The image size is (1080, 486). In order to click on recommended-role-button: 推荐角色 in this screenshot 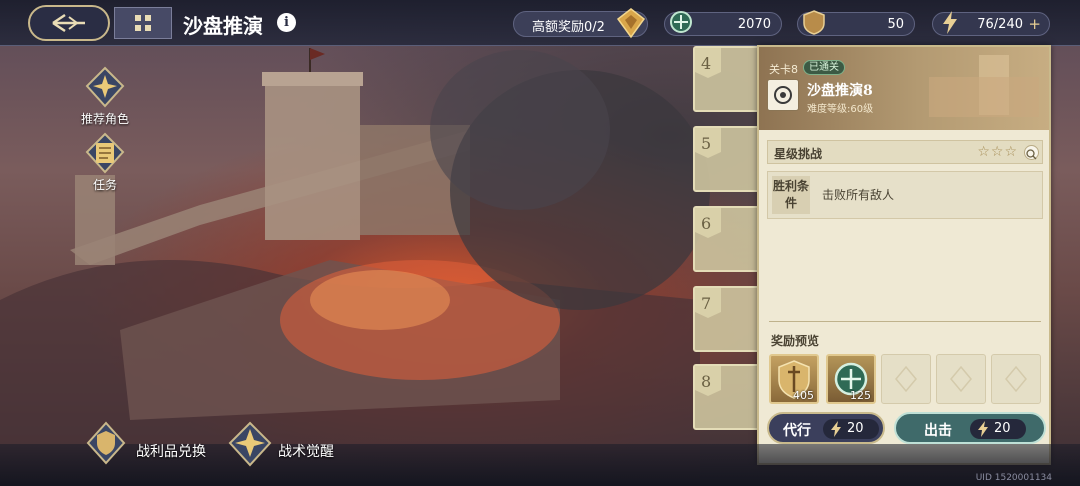, I will do `click(105, 96)`.